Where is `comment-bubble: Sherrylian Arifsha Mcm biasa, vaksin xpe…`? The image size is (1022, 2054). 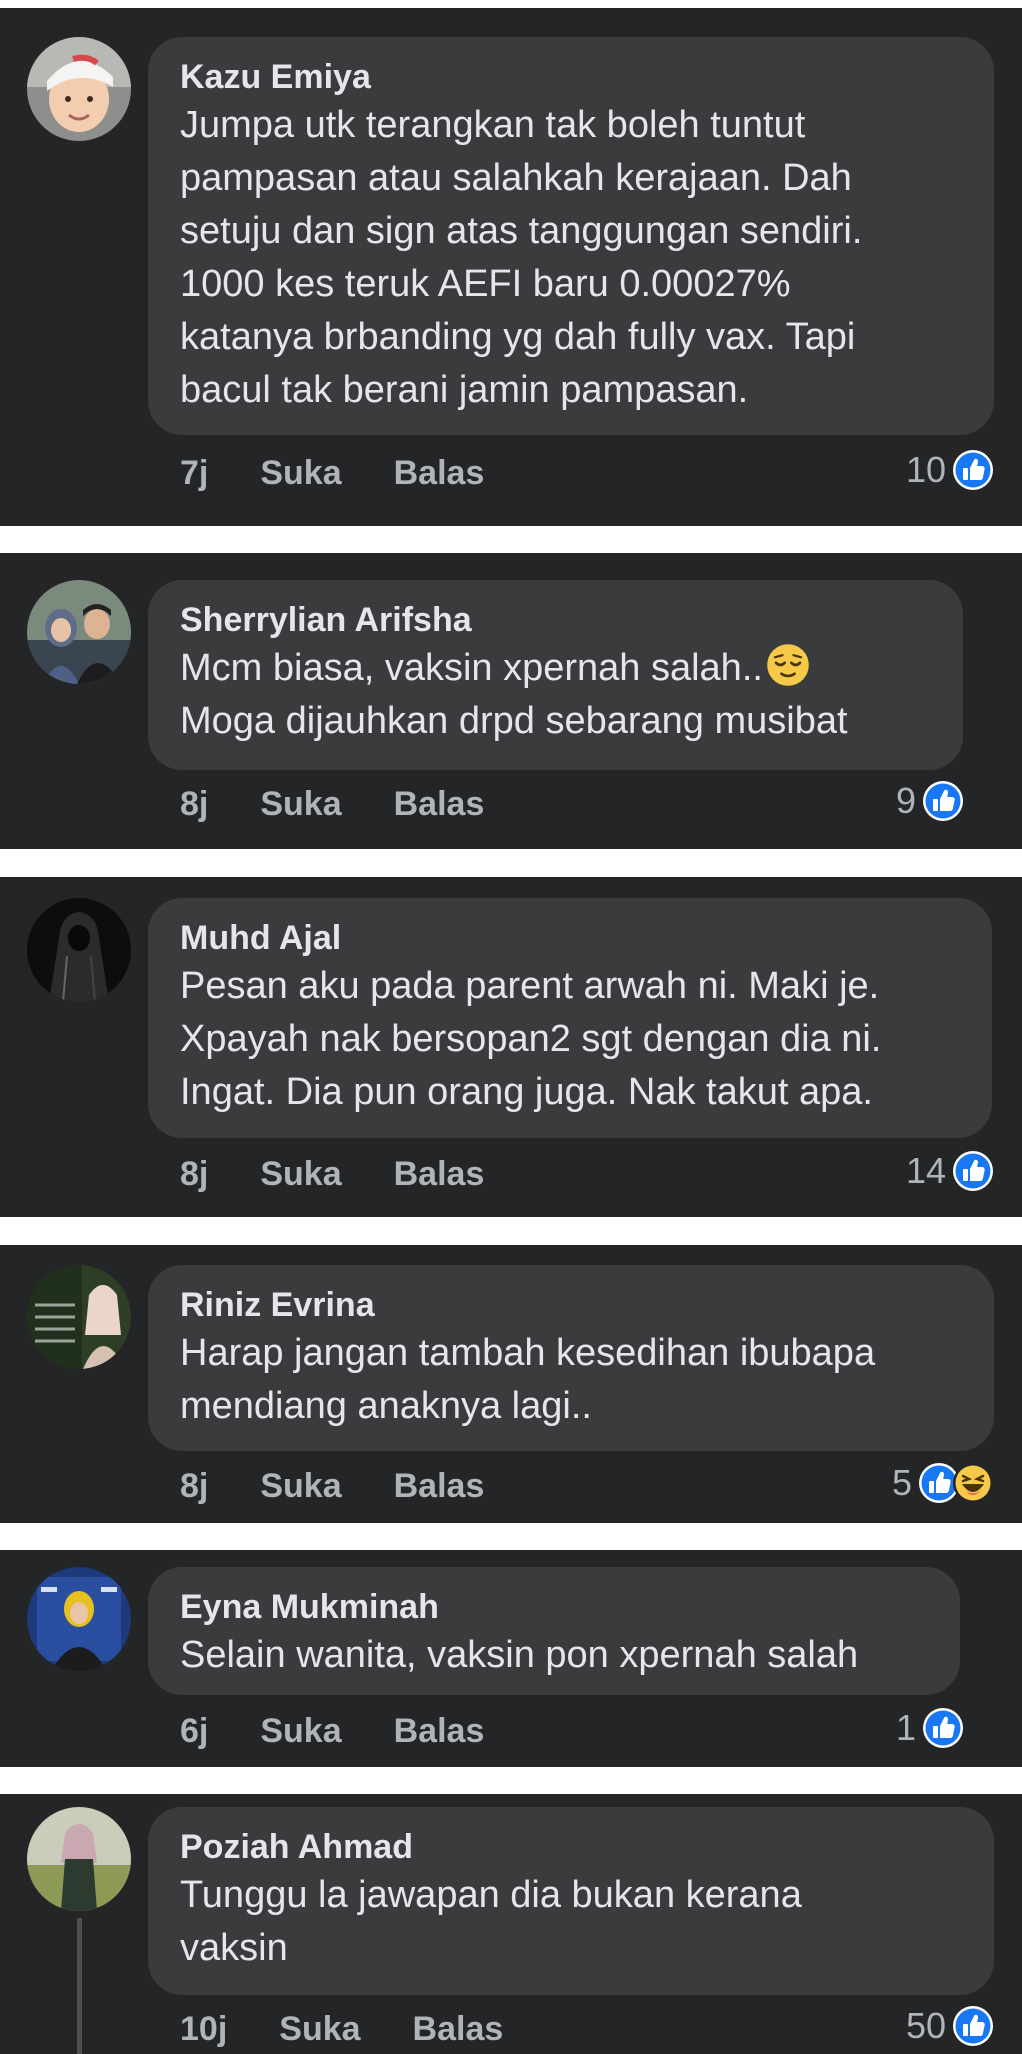 comment-bubble: Sherrylian Arifsha Mcm biasa, vaksin xpe… is located at coordinates (555, 675).